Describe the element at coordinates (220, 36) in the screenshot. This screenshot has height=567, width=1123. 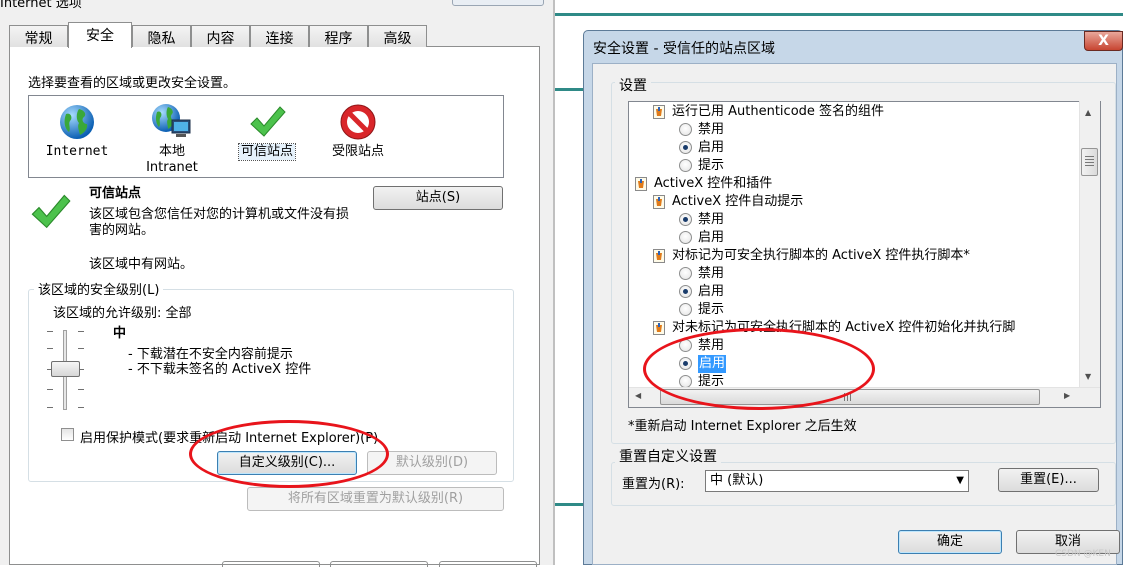
I see `tab-content: 内容` at that location.